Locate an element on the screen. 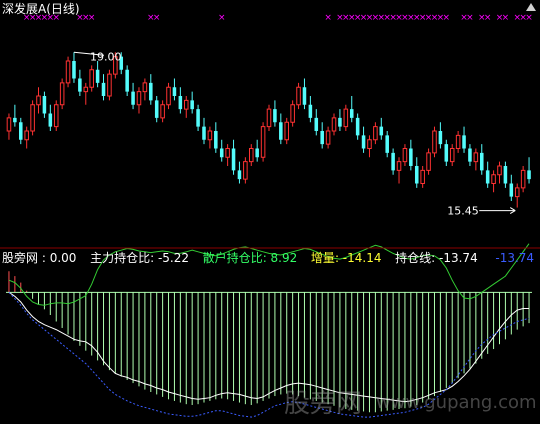  stock-name: 深发展A is located at coordinates (24, 9).